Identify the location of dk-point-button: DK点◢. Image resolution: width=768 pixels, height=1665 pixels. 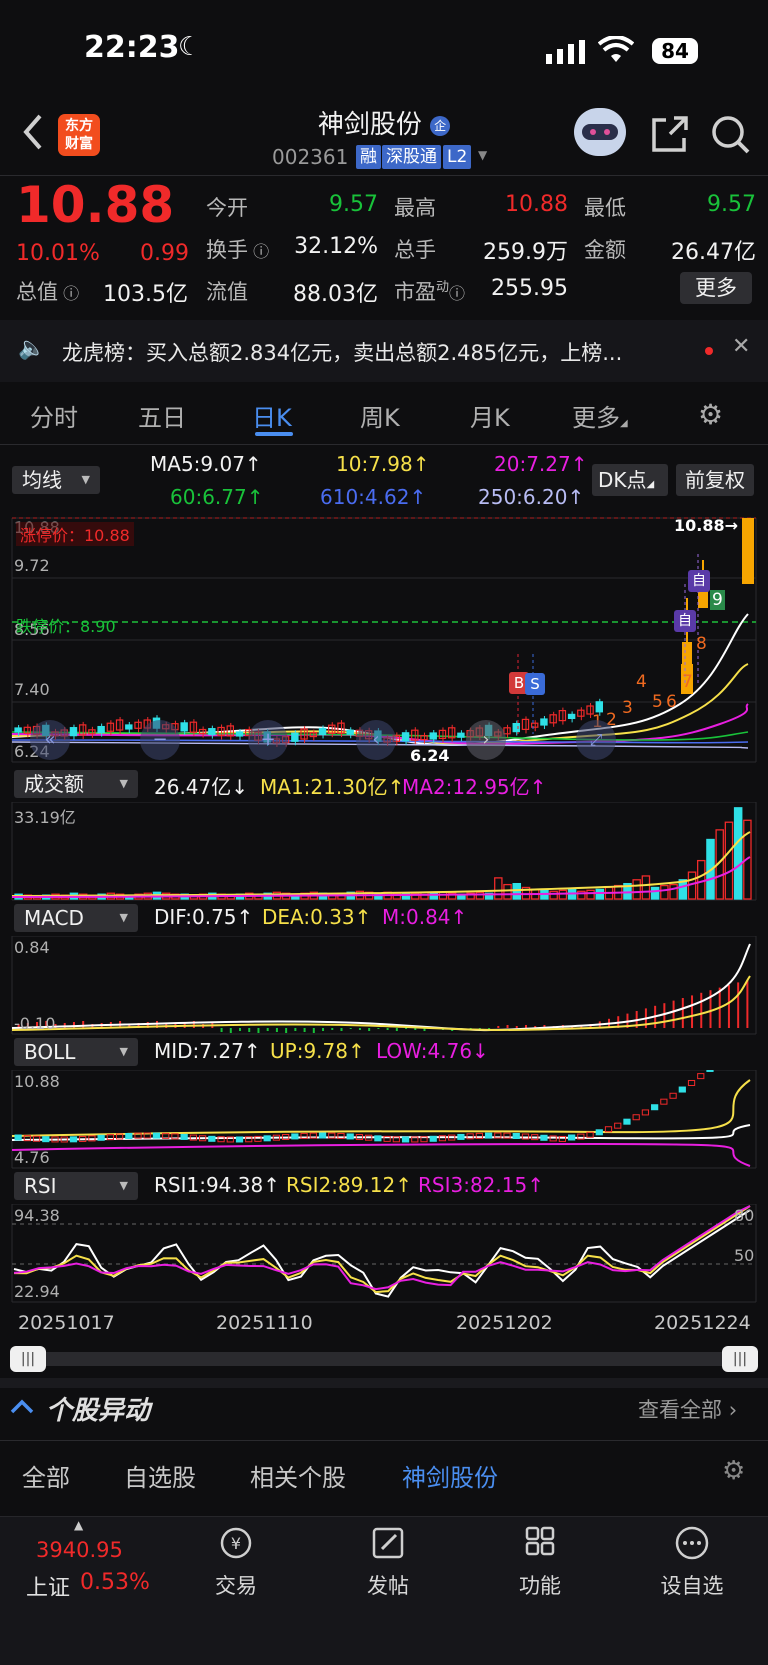
(630, 480).